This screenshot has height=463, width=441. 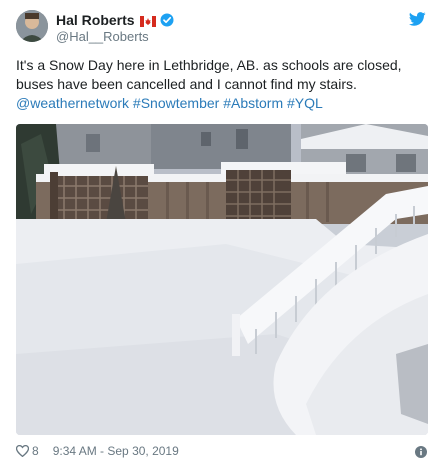 I want to click on verified-icon, so click(x=167, y=20).